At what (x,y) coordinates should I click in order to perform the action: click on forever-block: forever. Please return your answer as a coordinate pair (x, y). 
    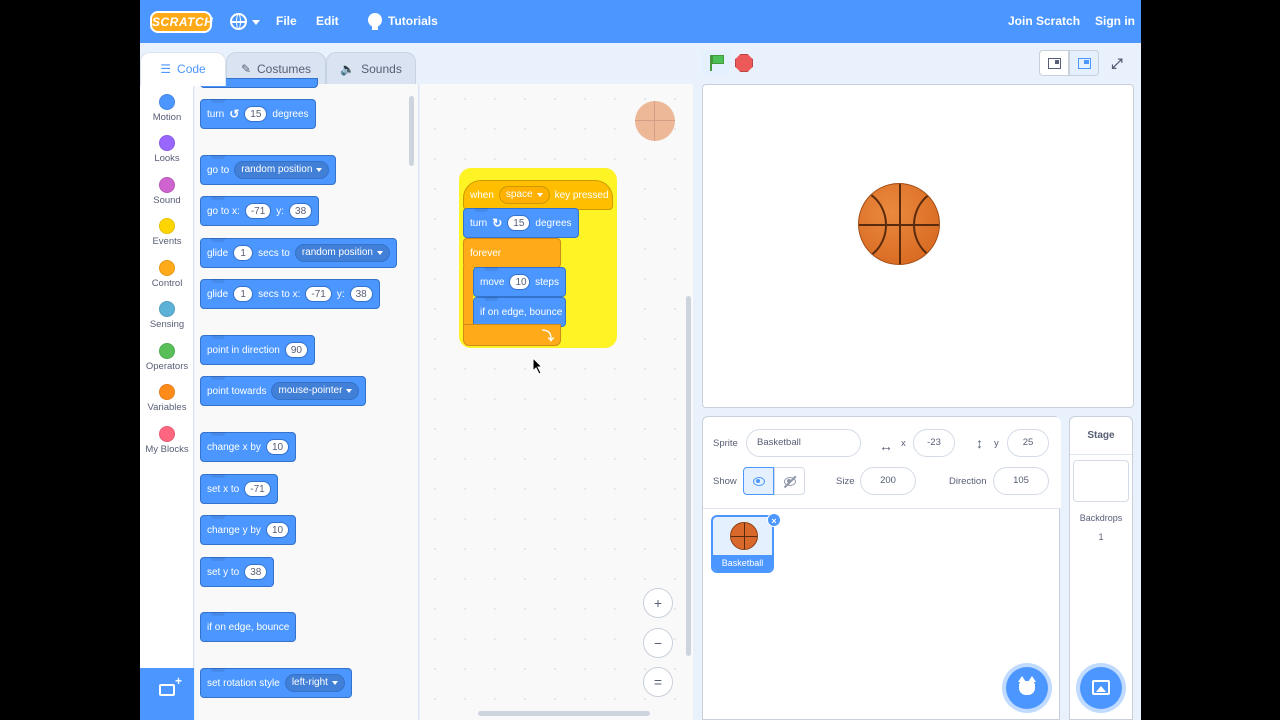
    Looking at the image, I should click on (512, 253).